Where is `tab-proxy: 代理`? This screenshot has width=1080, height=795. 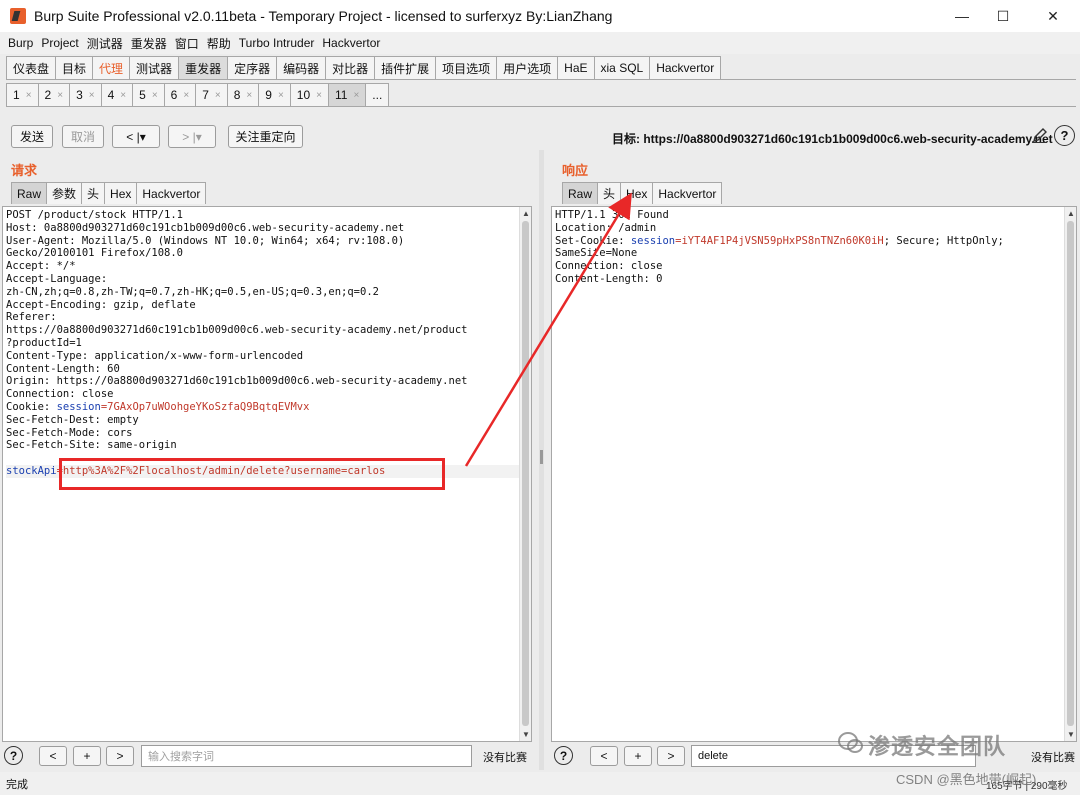
tab-proxy: 代理 is located at coordinates (111, 67).